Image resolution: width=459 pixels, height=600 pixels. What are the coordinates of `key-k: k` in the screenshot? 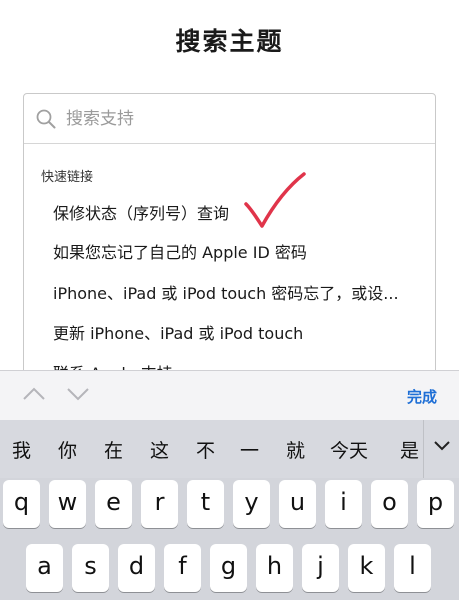 It's located at (366, 568).